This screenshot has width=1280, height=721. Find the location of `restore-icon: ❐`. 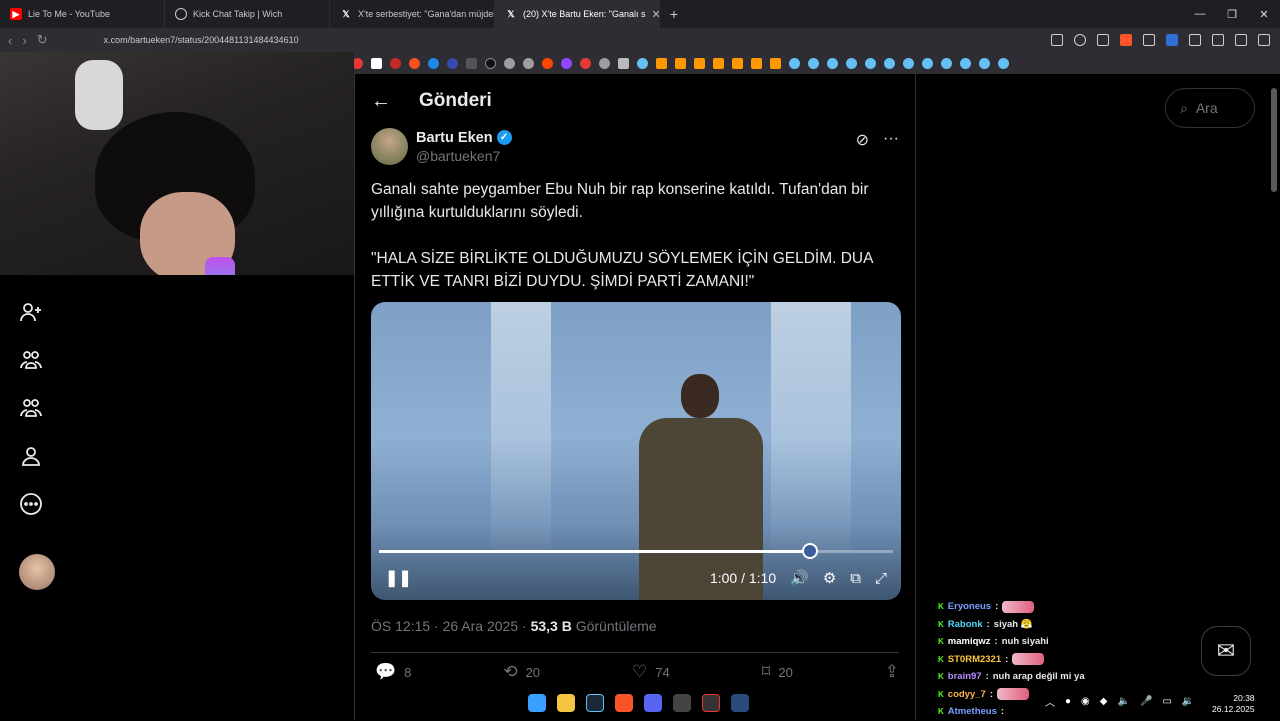

restore-icon: ❐ is located at coordinates (1232, 14).